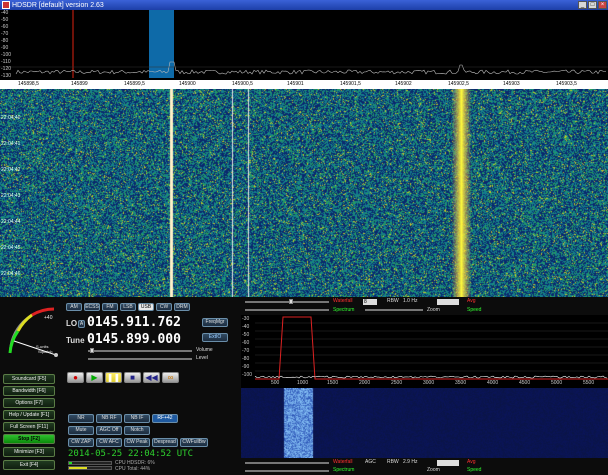 The image size is (608, 475). Describe the element at coordinates (29, 427) in the screenshot. I see `full-screen-button: Full Screen [F11]` at that location.